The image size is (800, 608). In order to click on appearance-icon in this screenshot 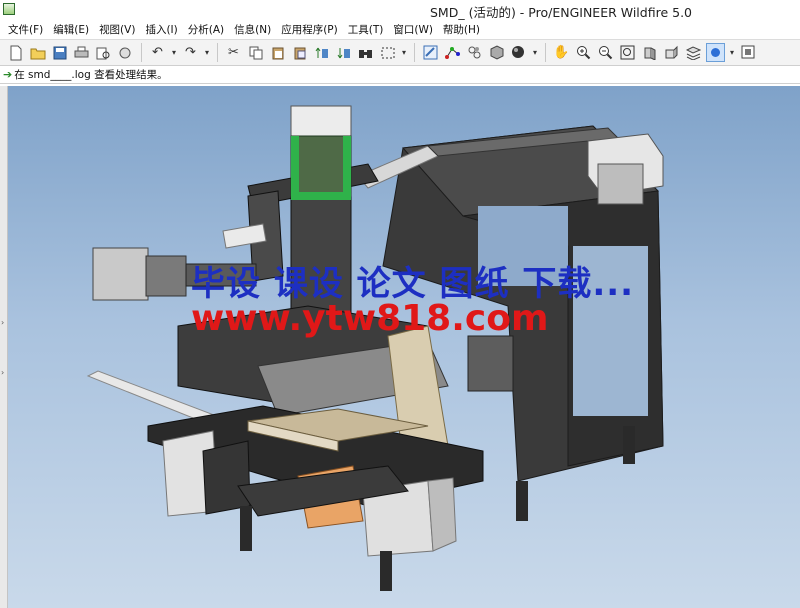, I will do `click(715, 52)`.